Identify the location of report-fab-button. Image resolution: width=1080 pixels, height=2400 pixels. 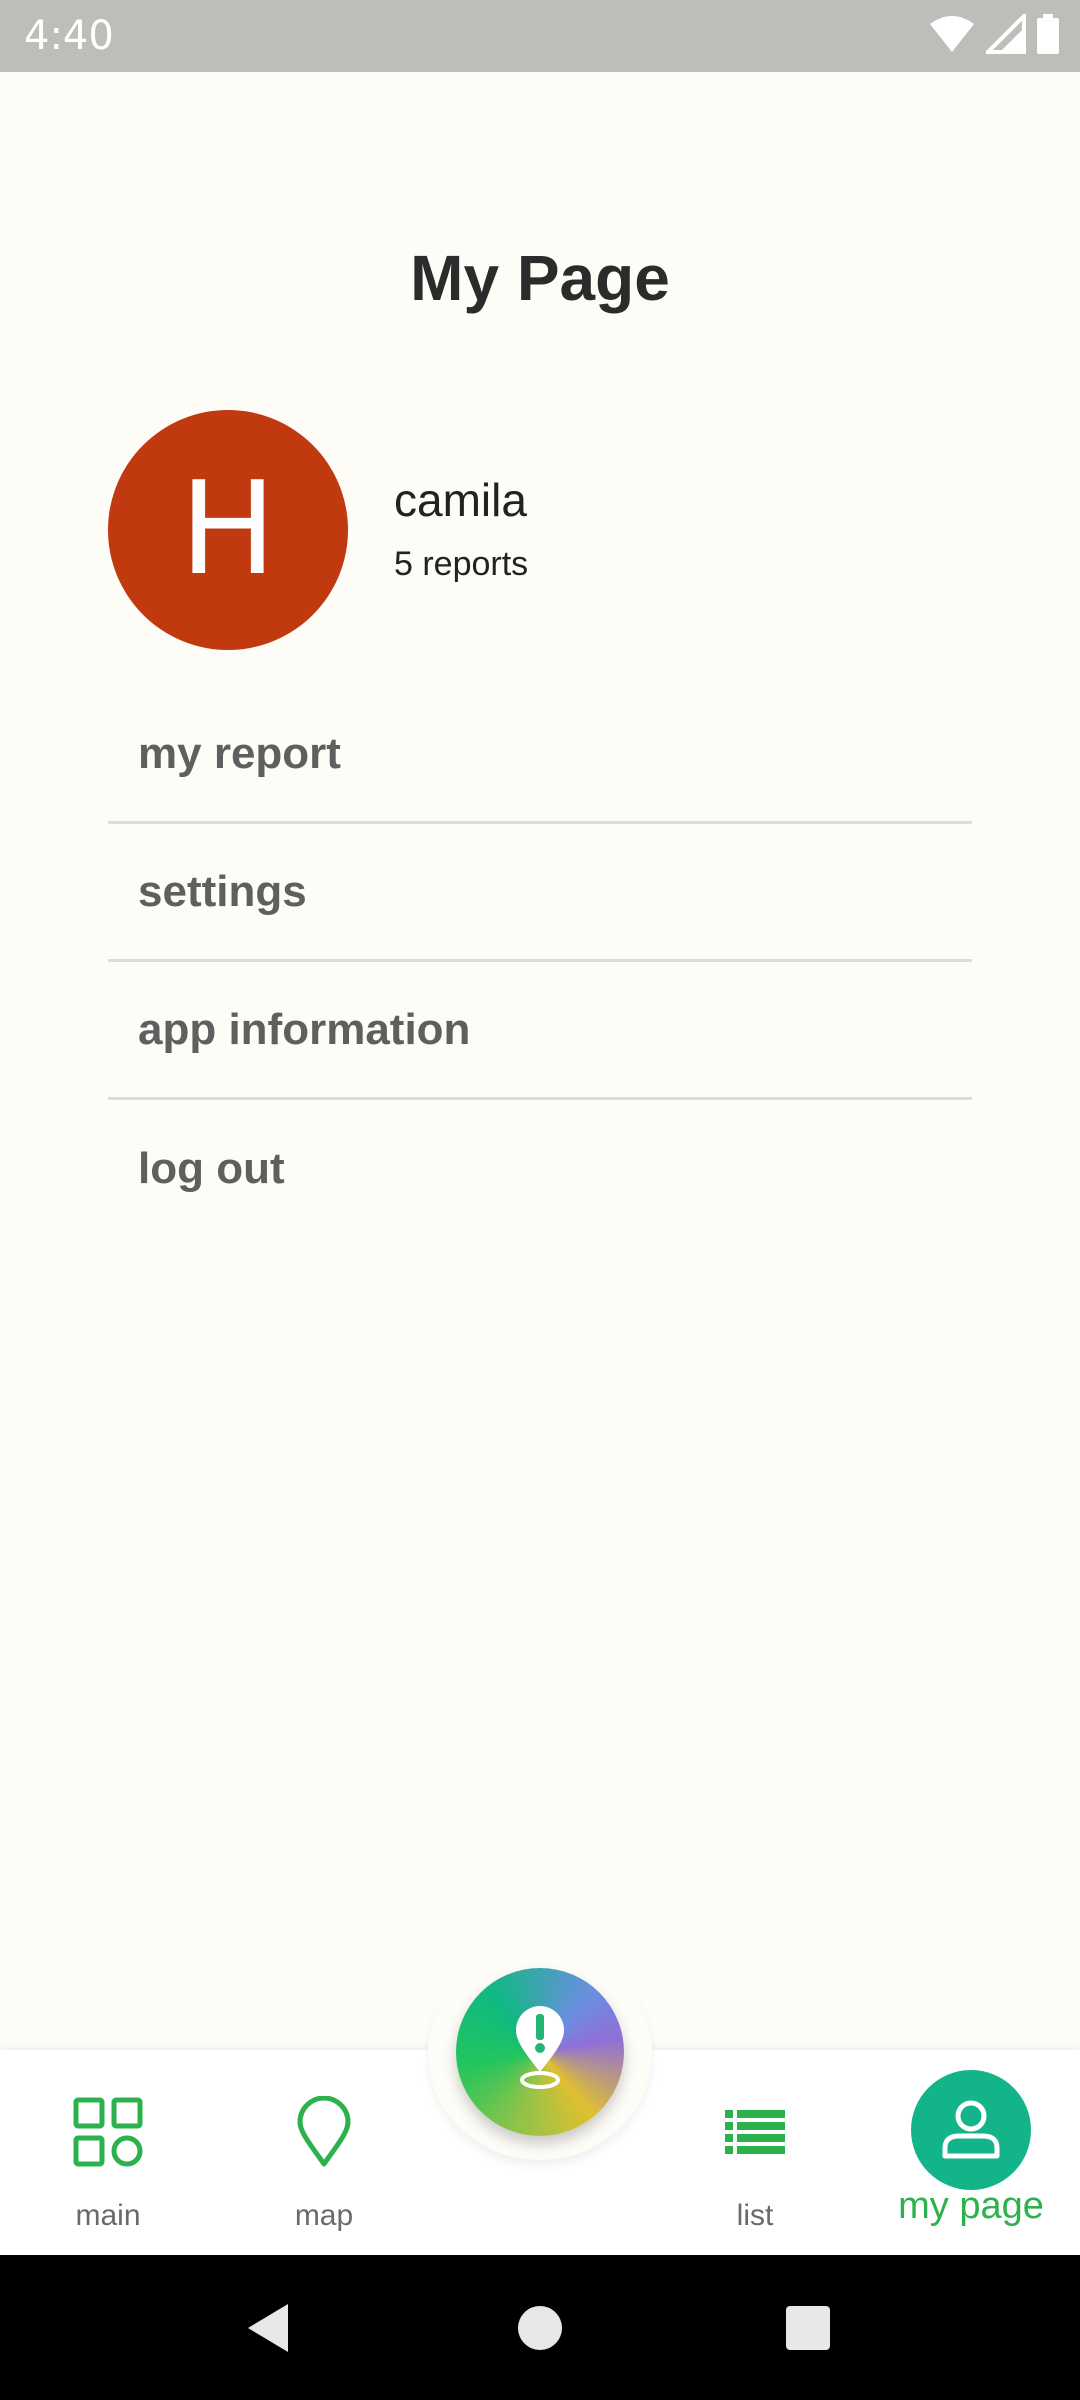
(540, 2052).